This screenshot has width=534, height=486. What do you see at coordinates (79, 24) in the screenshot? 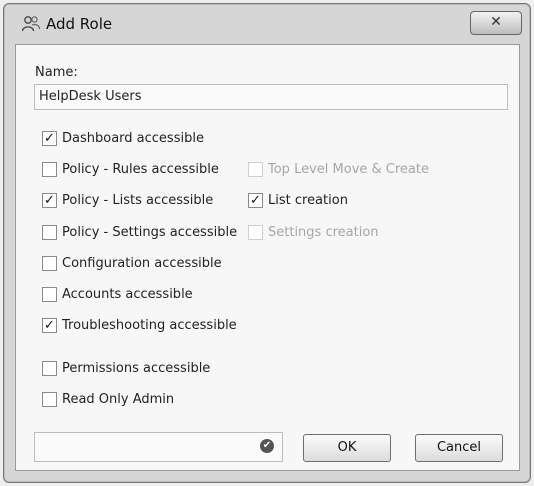
I see `dialog-title: Add Role` at bounding box center [79, 24].